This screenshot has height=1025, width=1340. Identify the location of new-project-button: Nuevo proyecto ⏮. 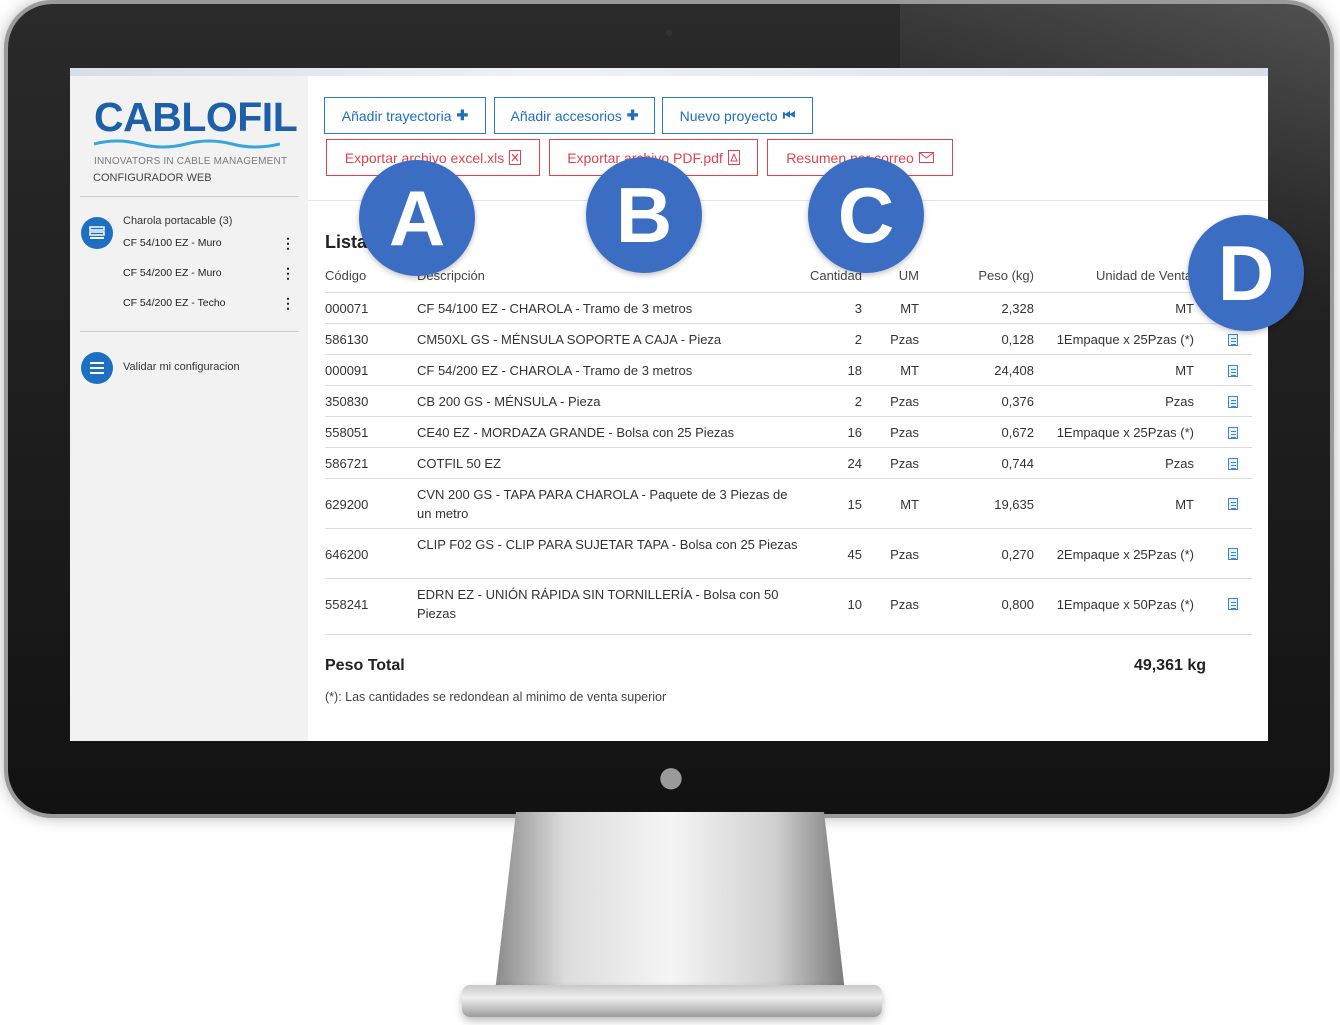
(737, 115).